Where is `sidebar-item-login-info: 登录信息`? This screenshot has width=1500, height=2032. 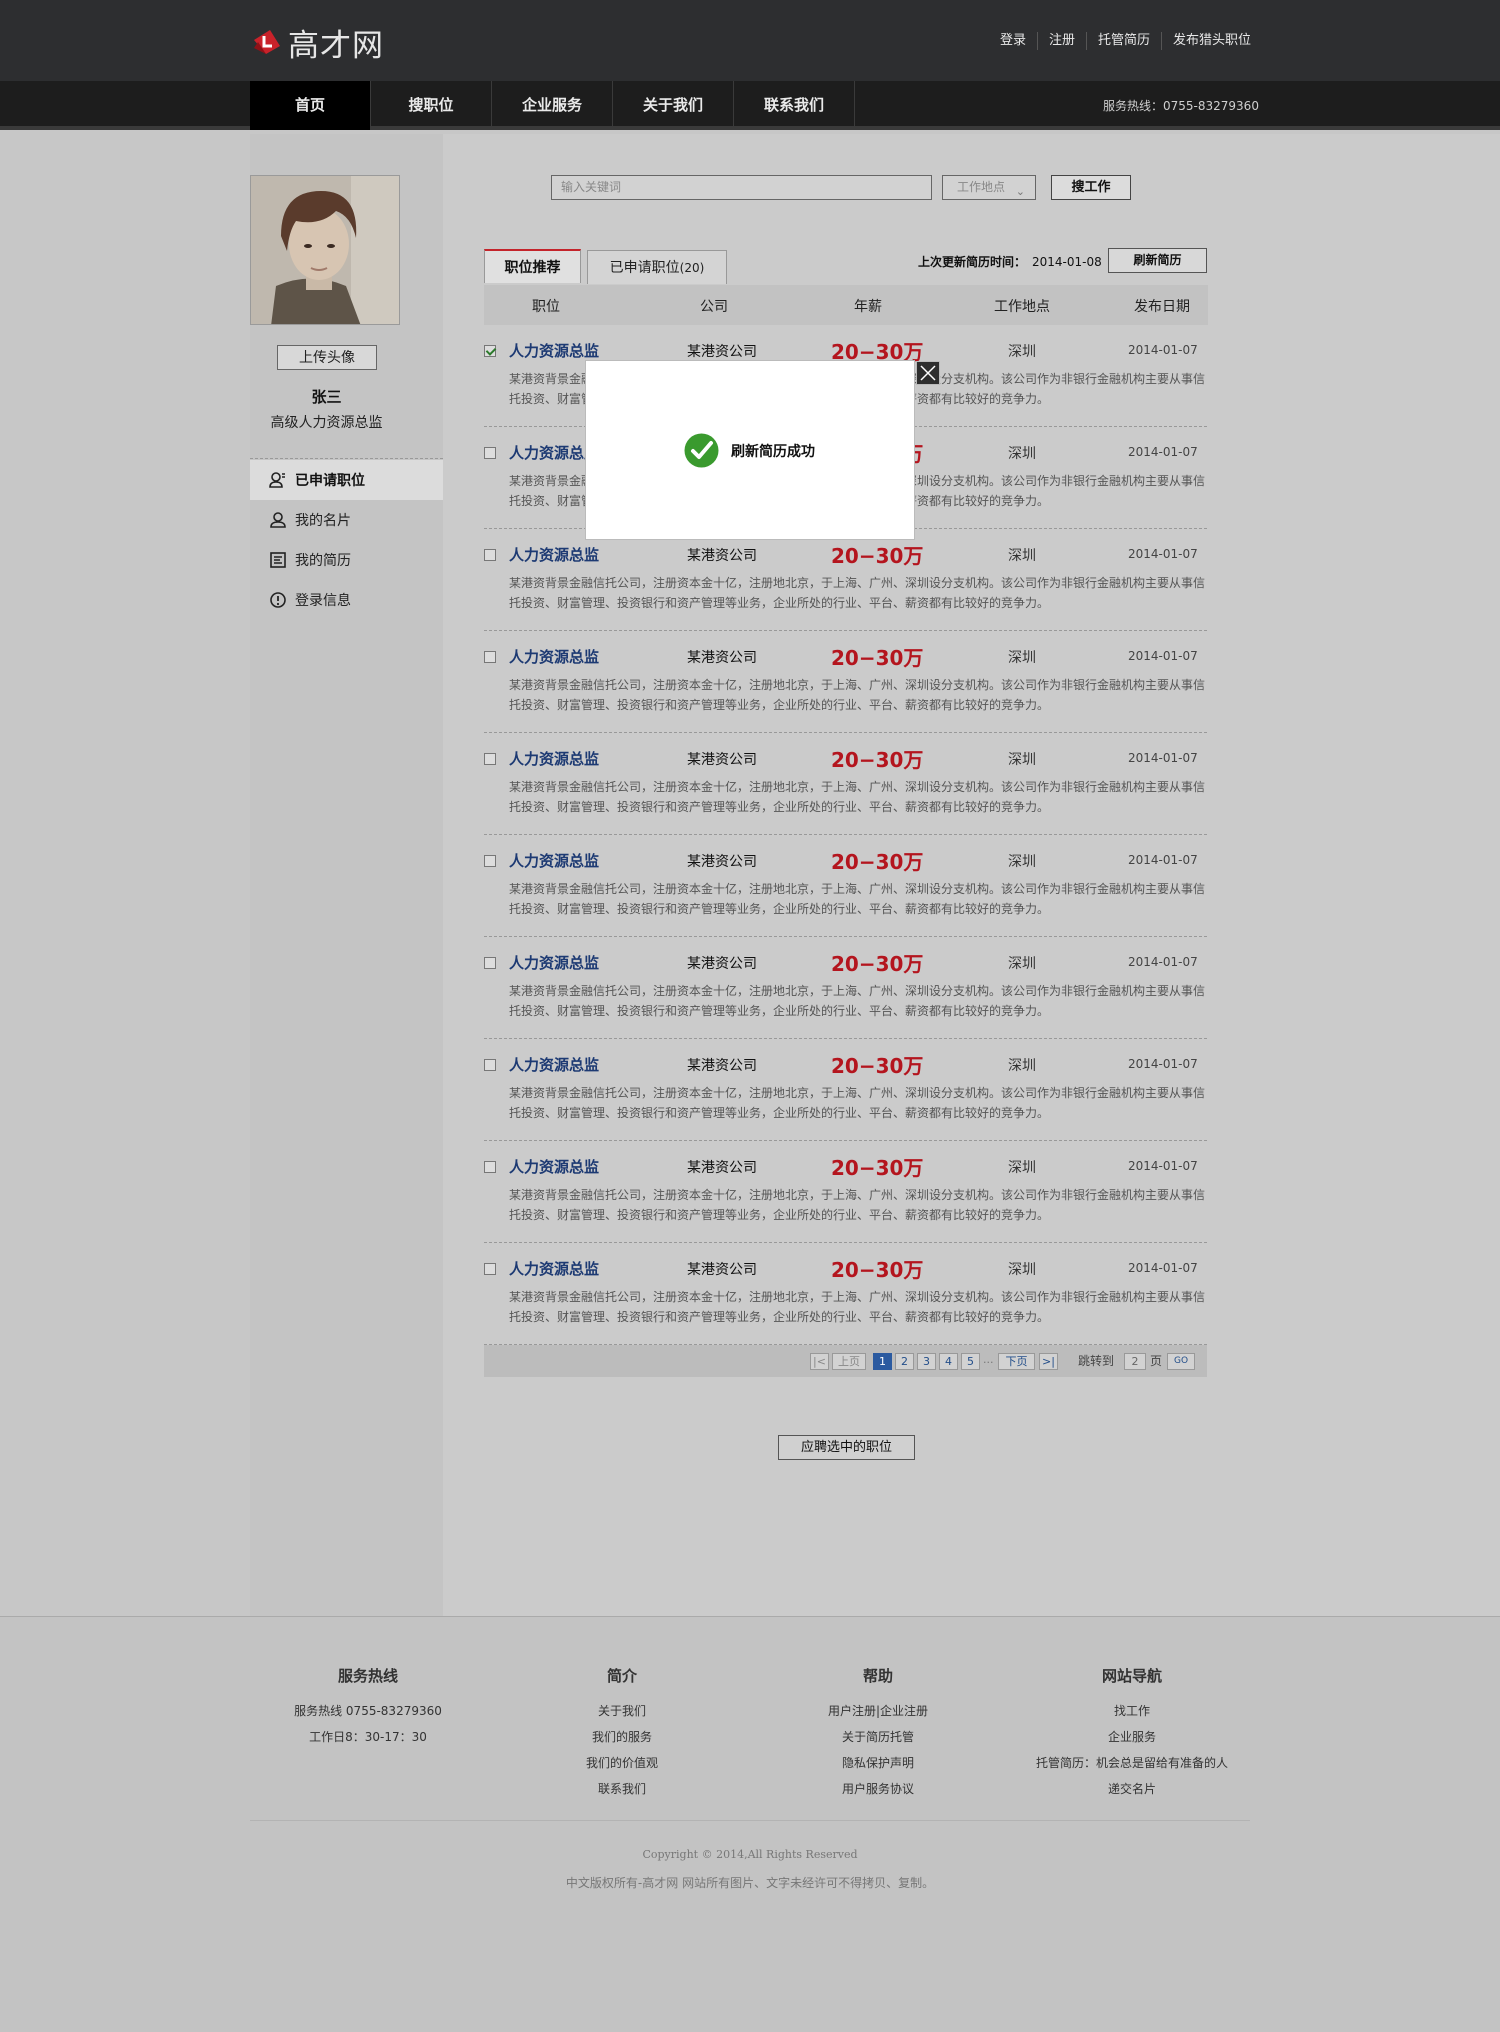 sidebar-item-login-info: 登录信息 is located at coordinates (346, 600).